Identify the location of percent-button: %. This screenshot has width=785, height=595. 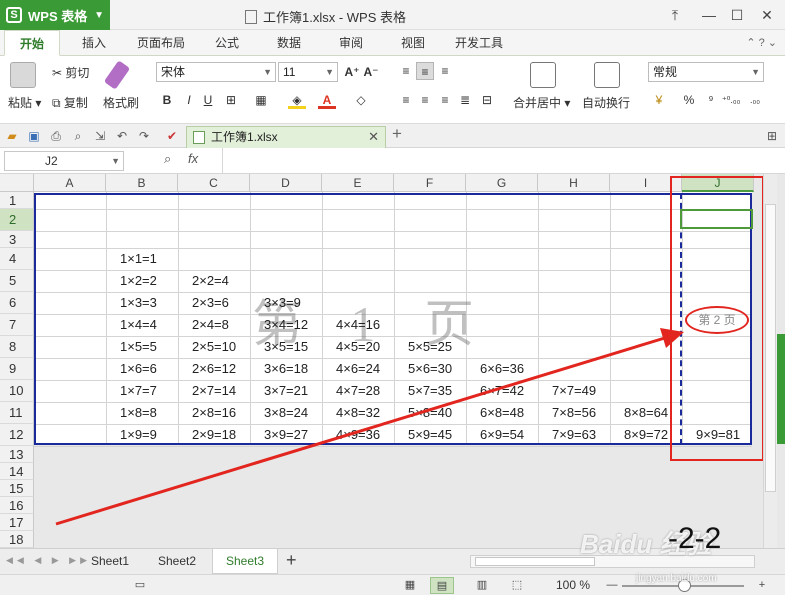
(689, 100).